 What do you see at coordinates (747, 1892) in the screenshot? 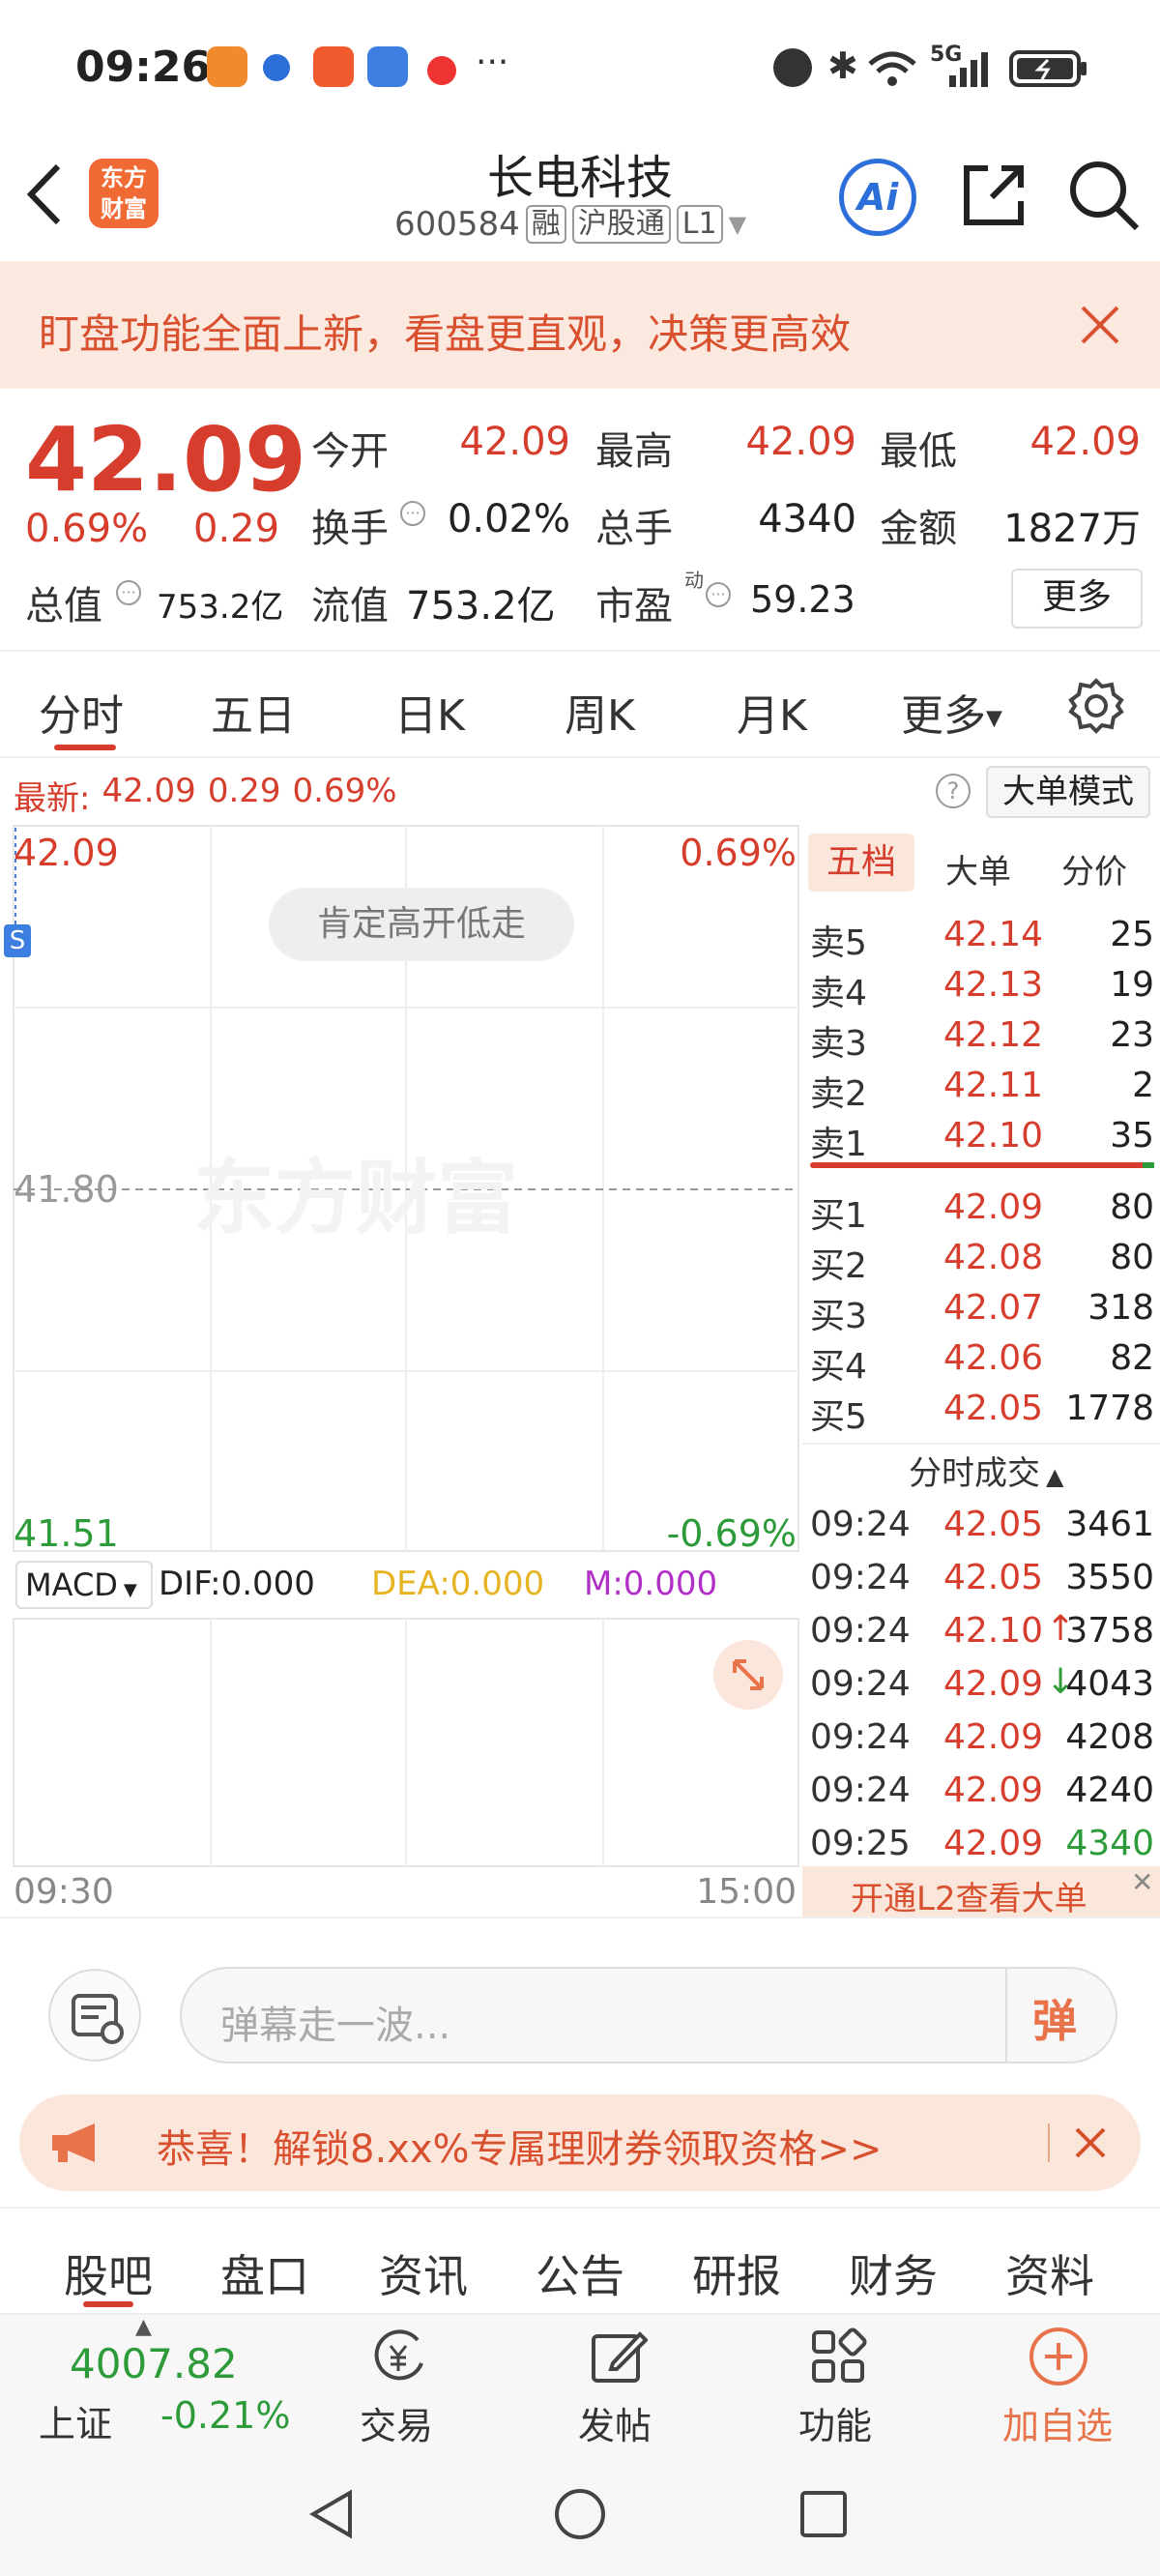
I see `time-end: 15:00` at bounding box center [747, 1892].